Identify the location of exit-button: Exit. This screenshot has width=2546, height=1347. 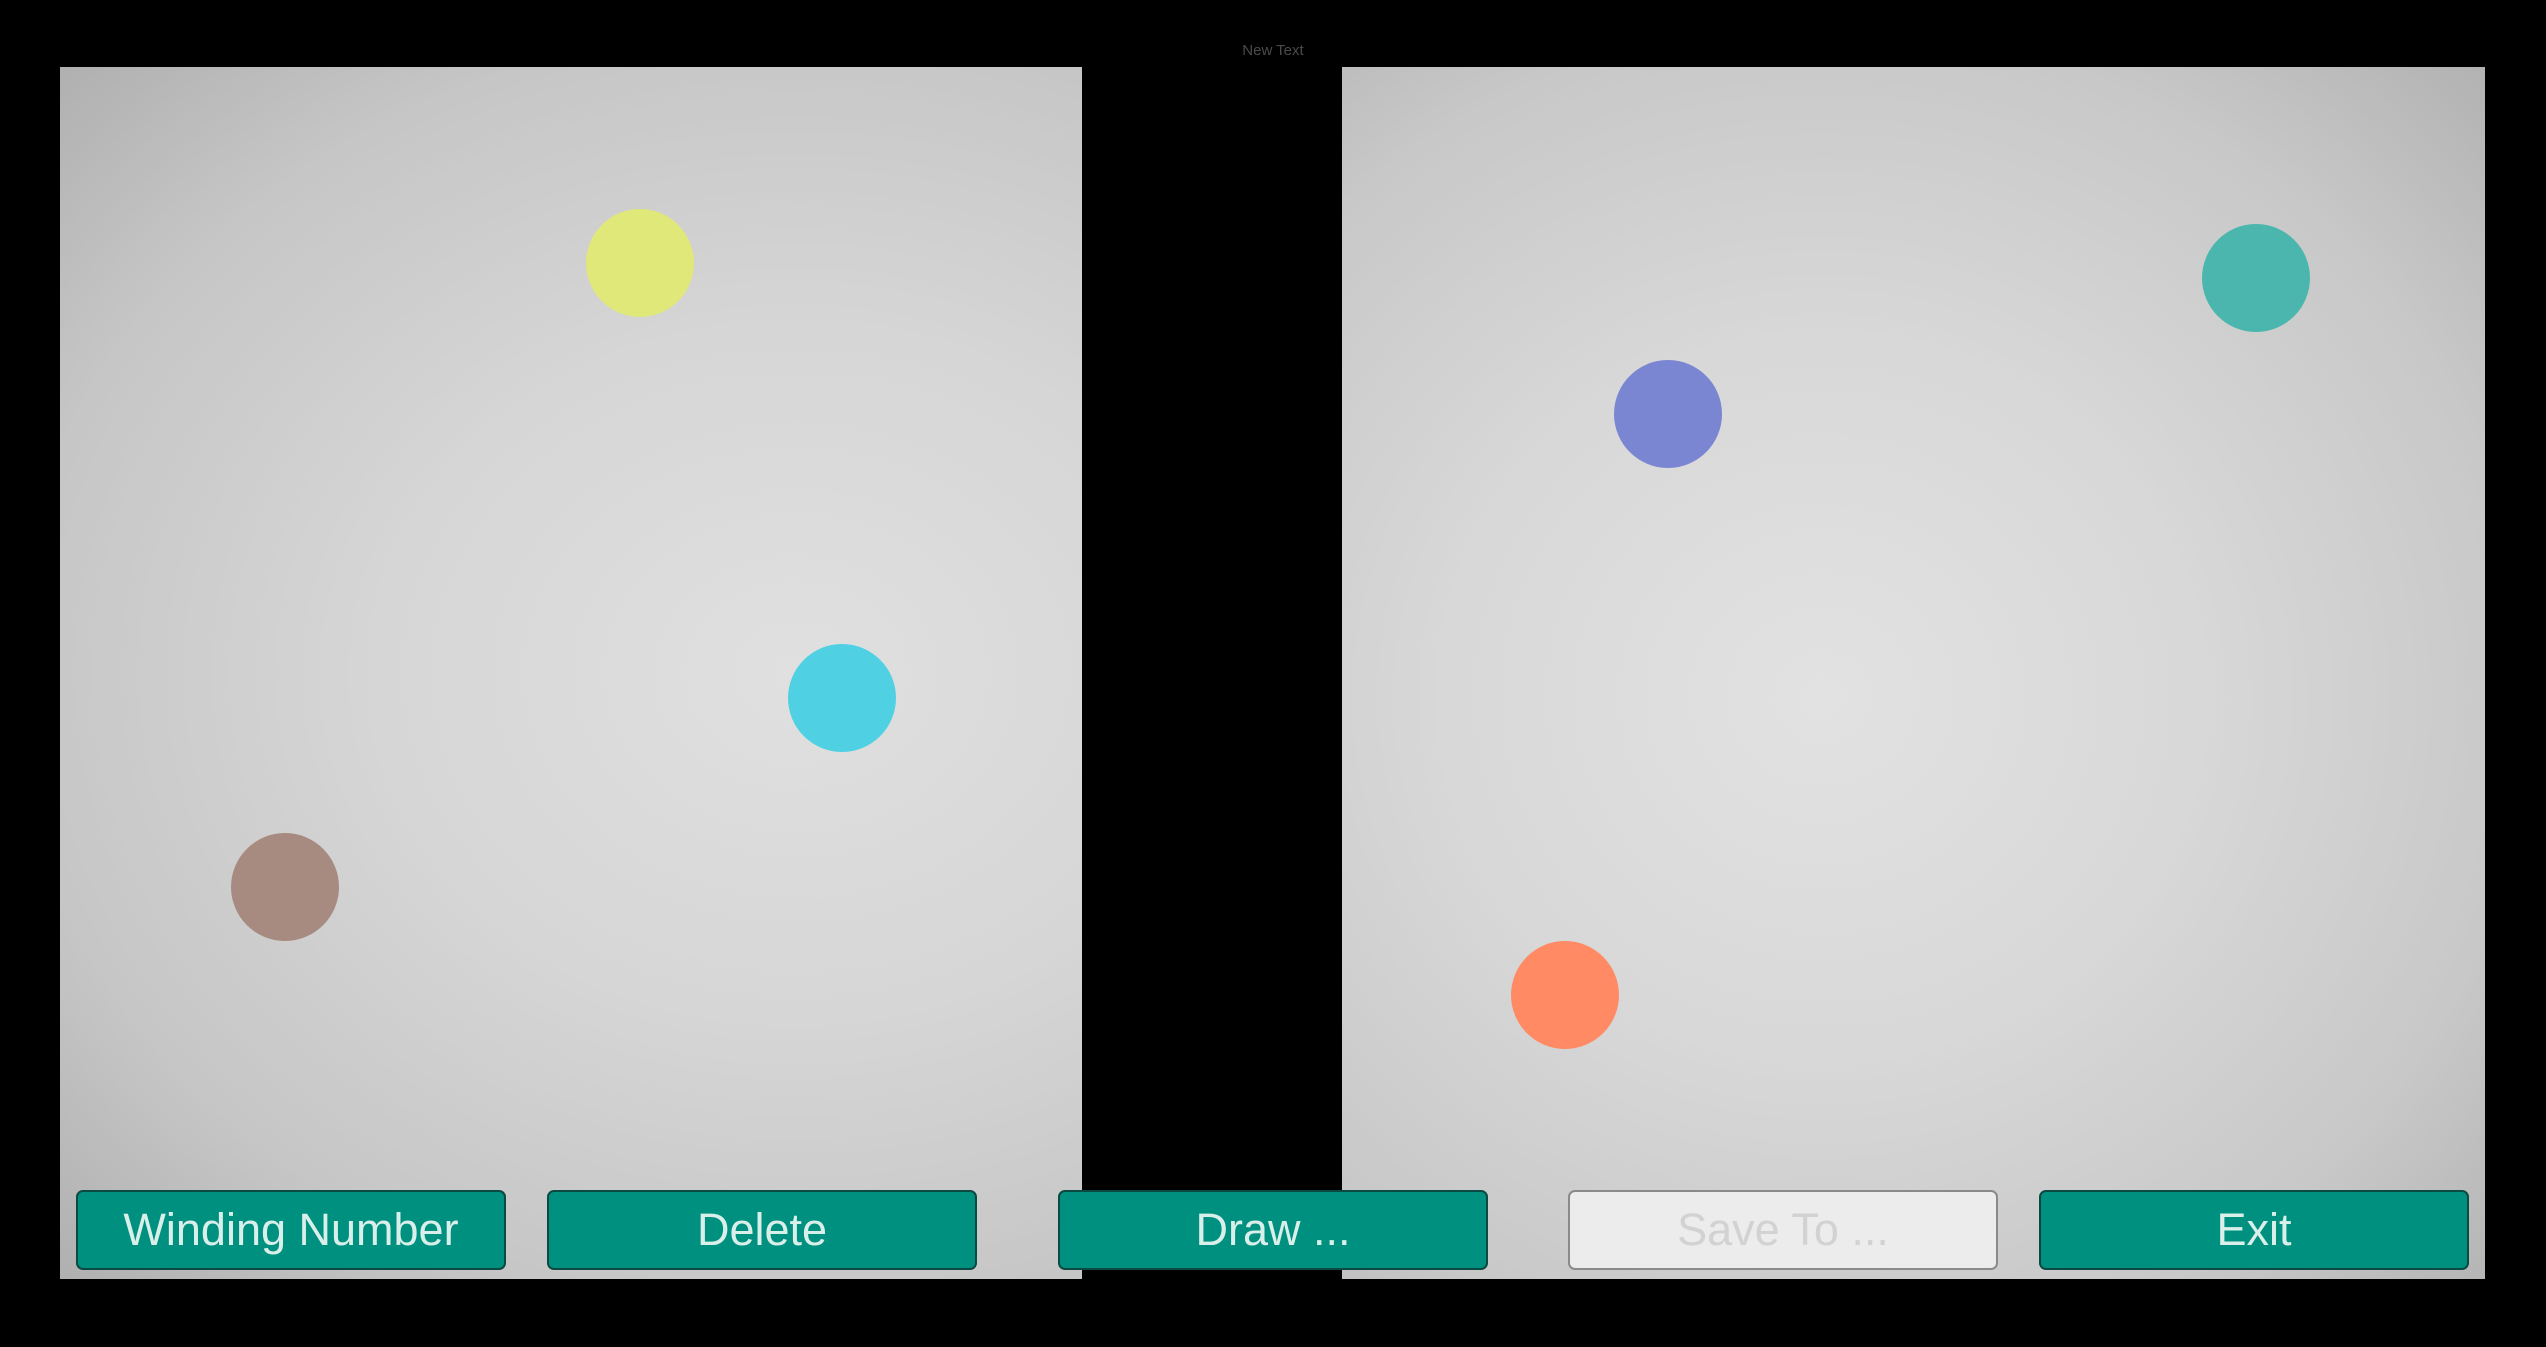
(2254, 1230).